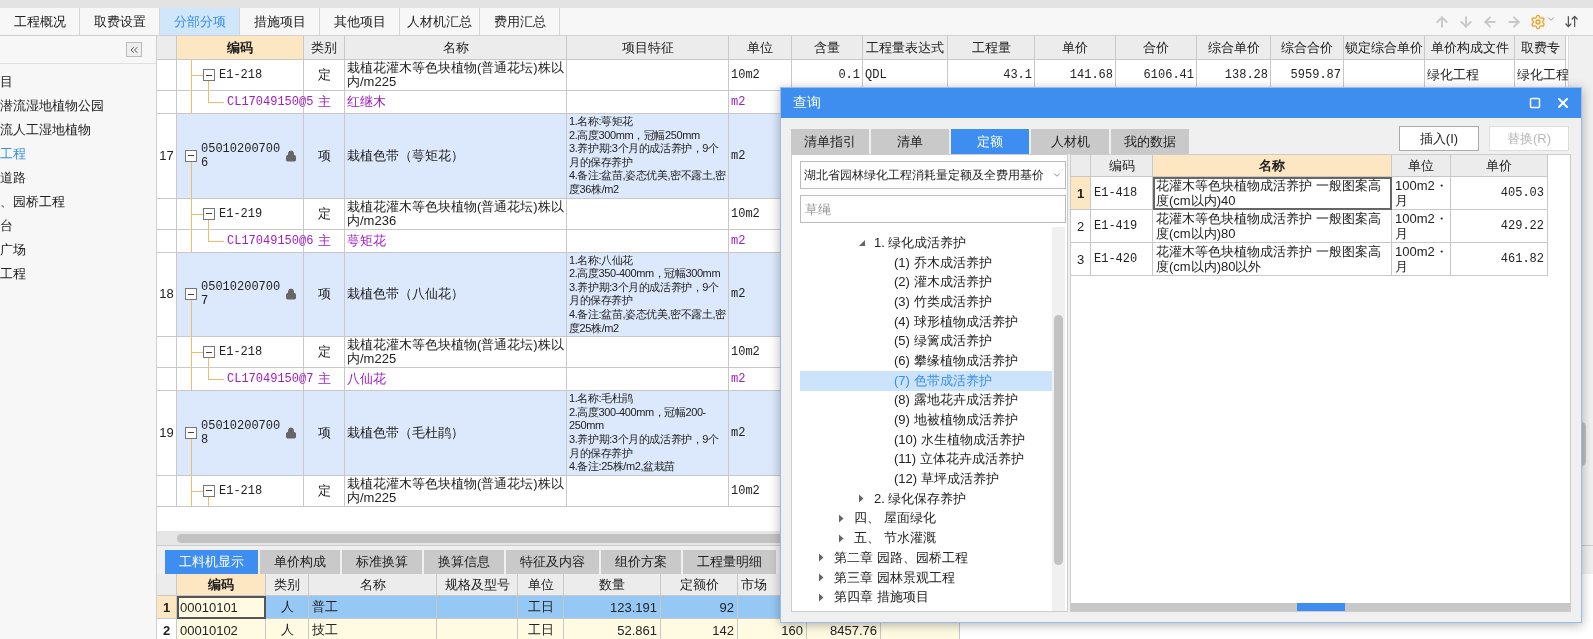 This screenshot has width=1593, height=639. I want to click on tree-label: (4) 球形植物成活养护, so click(956, 321).